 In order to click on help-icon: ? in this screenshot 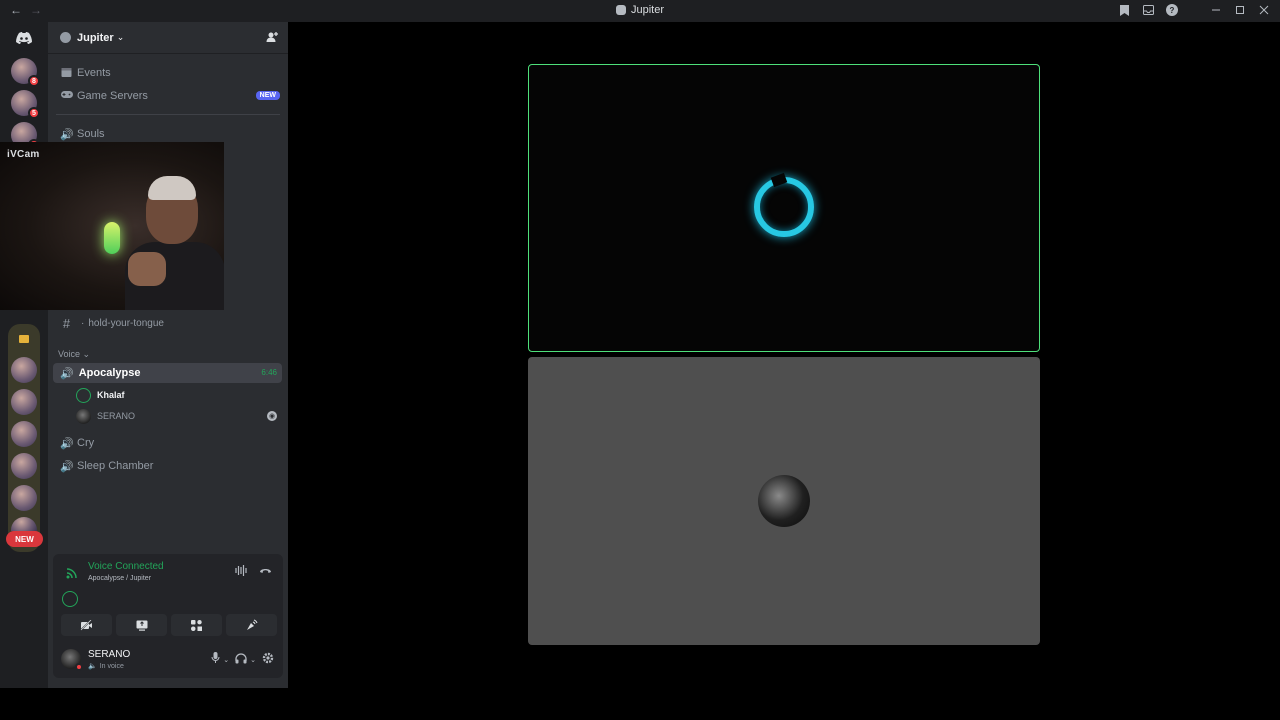, I will do `click(1172, 10)`.